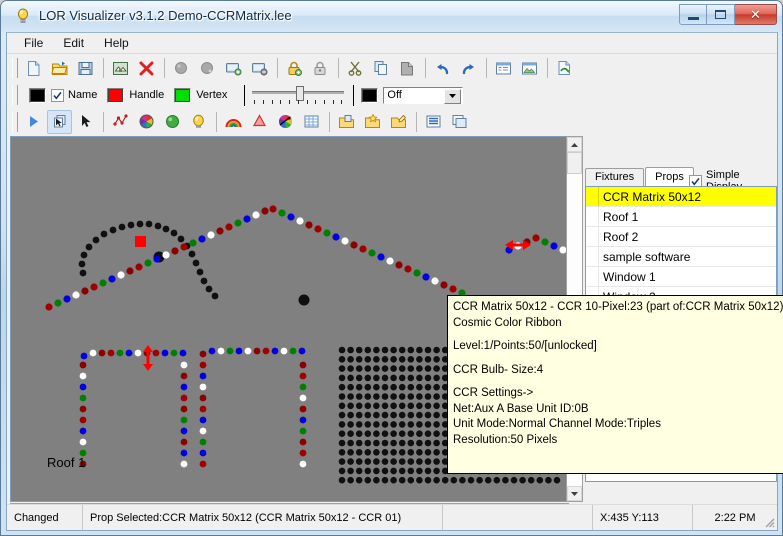 The width and height of the screenshot is (783, 536). What do you see at coordinates (681, 257) in the screenshot?
I see `list-item: sample software` at bounding box center [681, 257].